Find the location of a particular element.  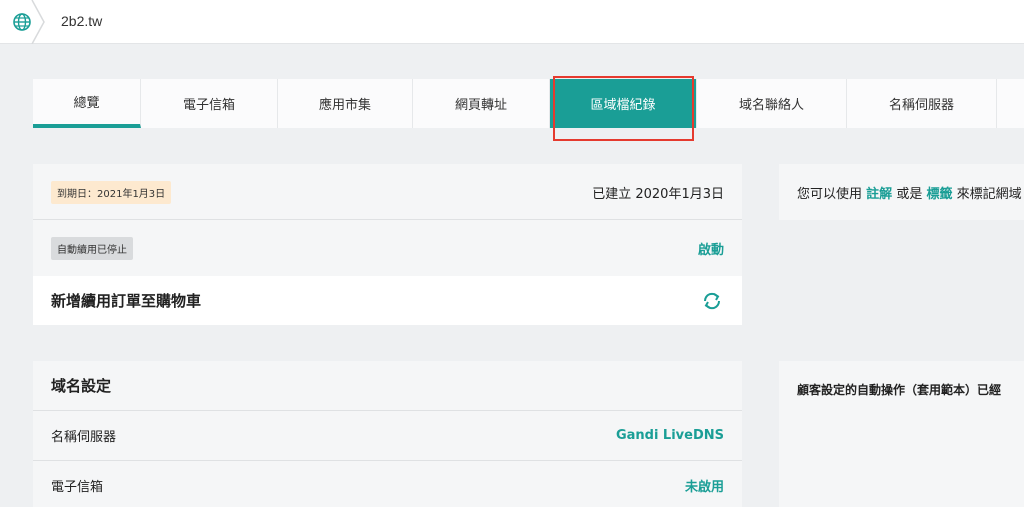

nameservers-label: 名稱伺服器 is located at coordinates (84, 437).